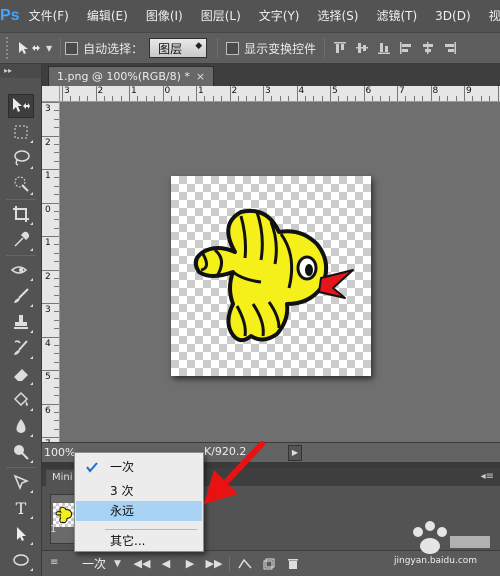 The height and width of the screenshot is (576, 500). I want to click on blur-tool-icon, so click(21, 426).